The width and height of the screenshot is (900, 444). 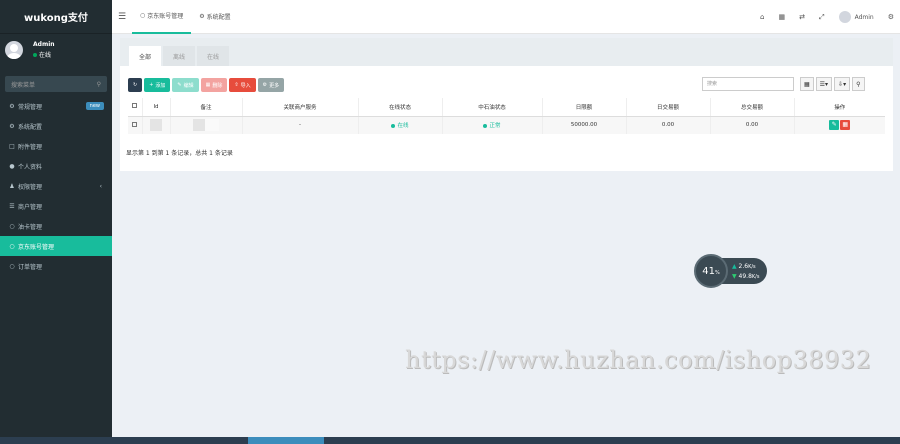 I want to click on col-related: 关联商户服务, so click(x=300, y=107).